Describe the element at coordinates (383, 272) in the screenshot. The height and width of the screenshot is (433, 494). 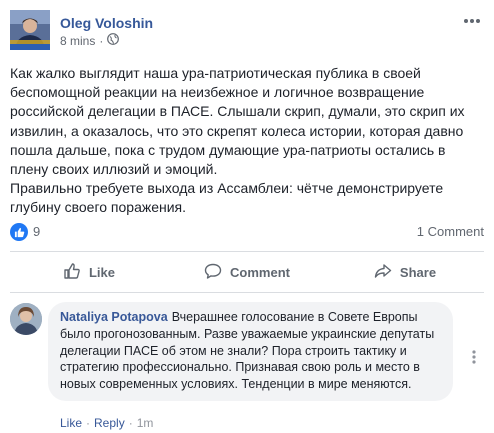
I see `share-arrow-icon` at that location.